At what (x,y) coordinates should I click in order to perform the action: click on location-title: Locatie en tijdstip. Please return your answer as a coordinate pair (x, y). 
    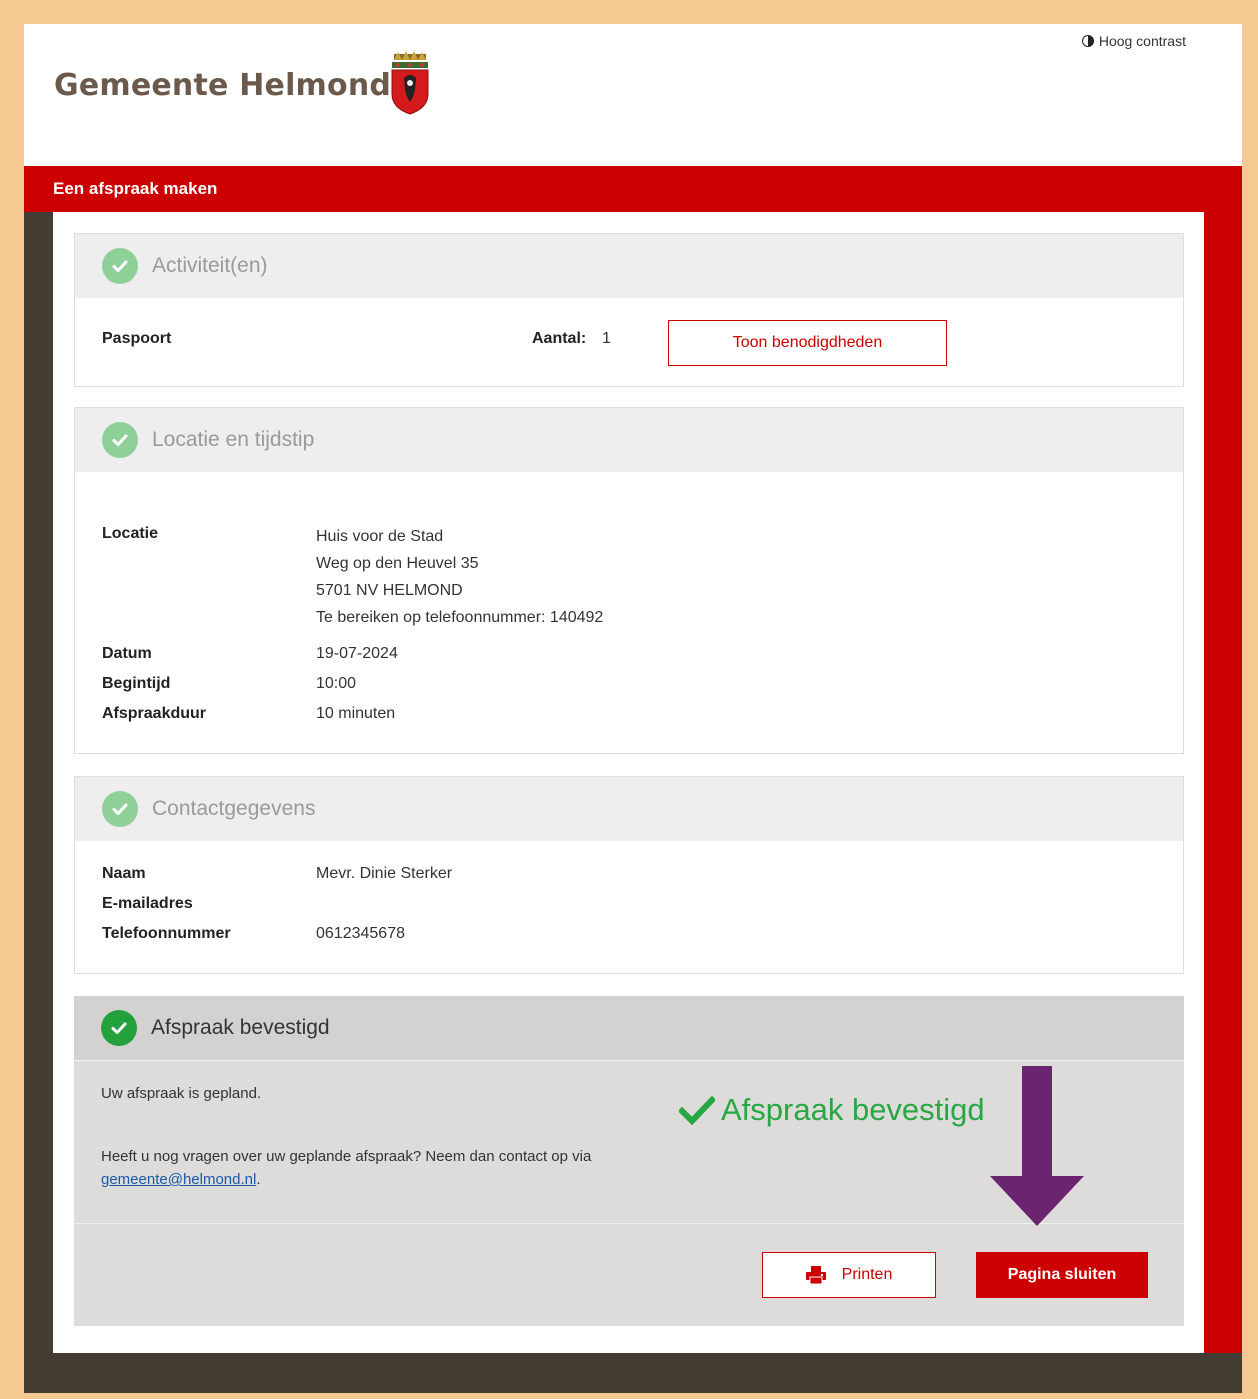
    Looking at the image, I should click on (233, 439).